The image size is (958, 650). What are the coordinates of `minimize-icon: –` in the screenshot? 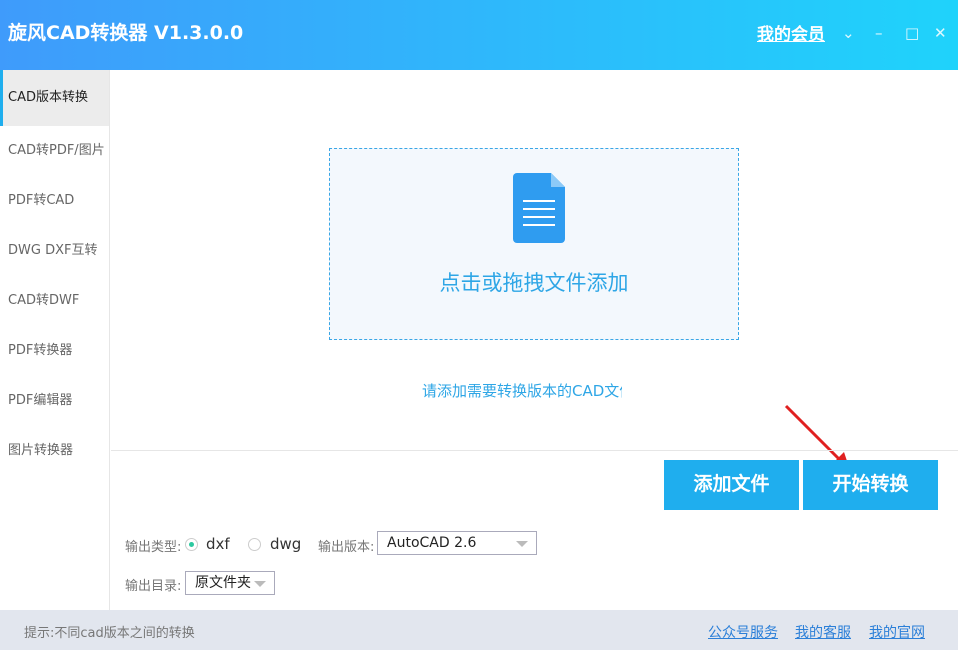 It's located at (879, 33).